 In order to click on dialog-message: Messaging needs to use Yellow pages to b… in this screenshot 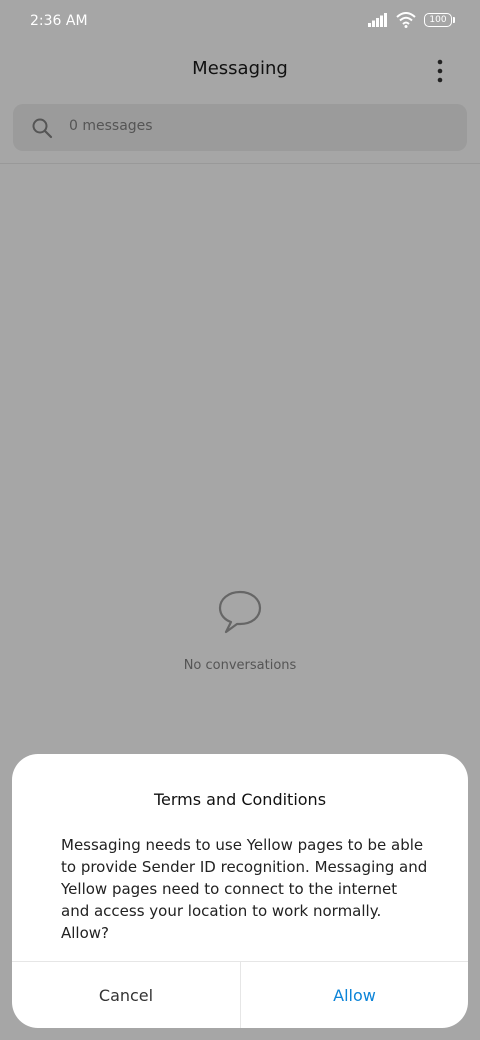, I will do `click(244, 889)`.